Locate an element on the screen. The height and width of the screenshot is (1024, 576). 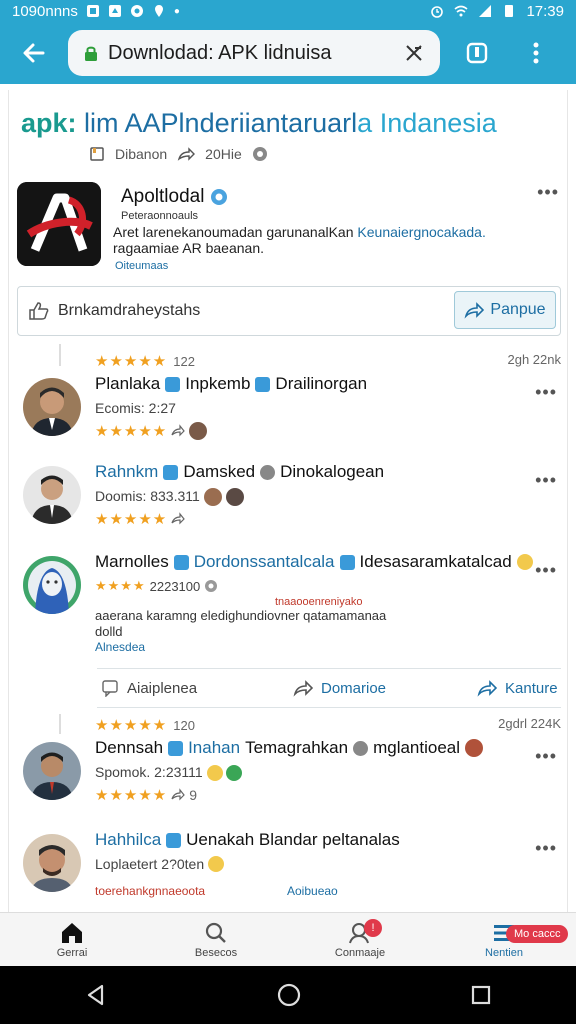
group-1-rating-text: 122 is located at coordinates (184, 361).